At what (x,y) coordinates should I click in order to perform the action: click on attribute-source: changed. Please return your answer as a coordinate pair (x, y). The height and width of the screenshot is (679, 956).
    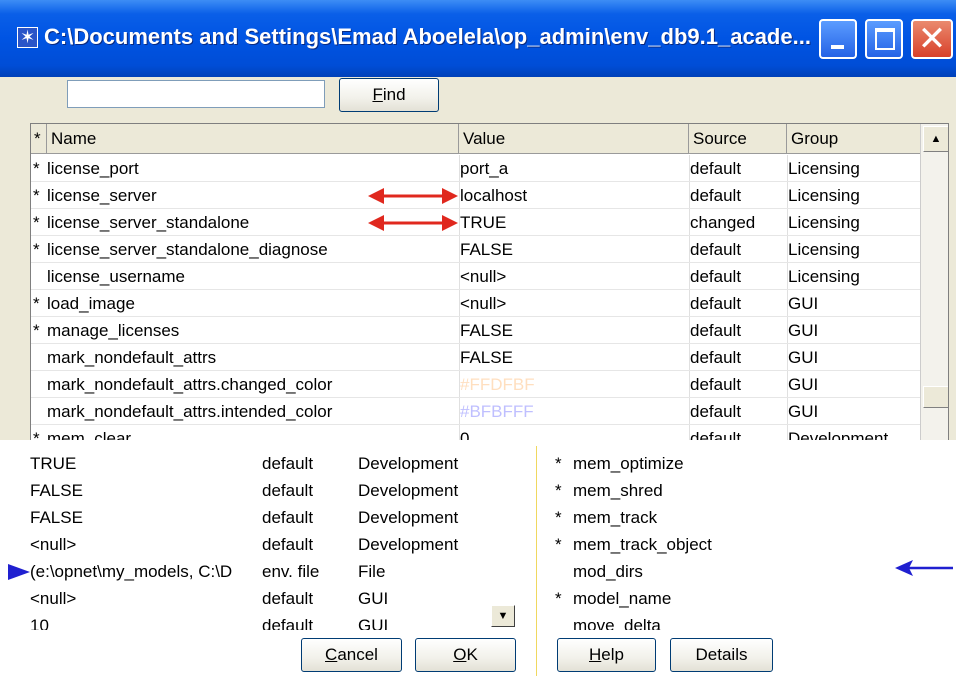
    Looking at the image, I should click on (723, 222).